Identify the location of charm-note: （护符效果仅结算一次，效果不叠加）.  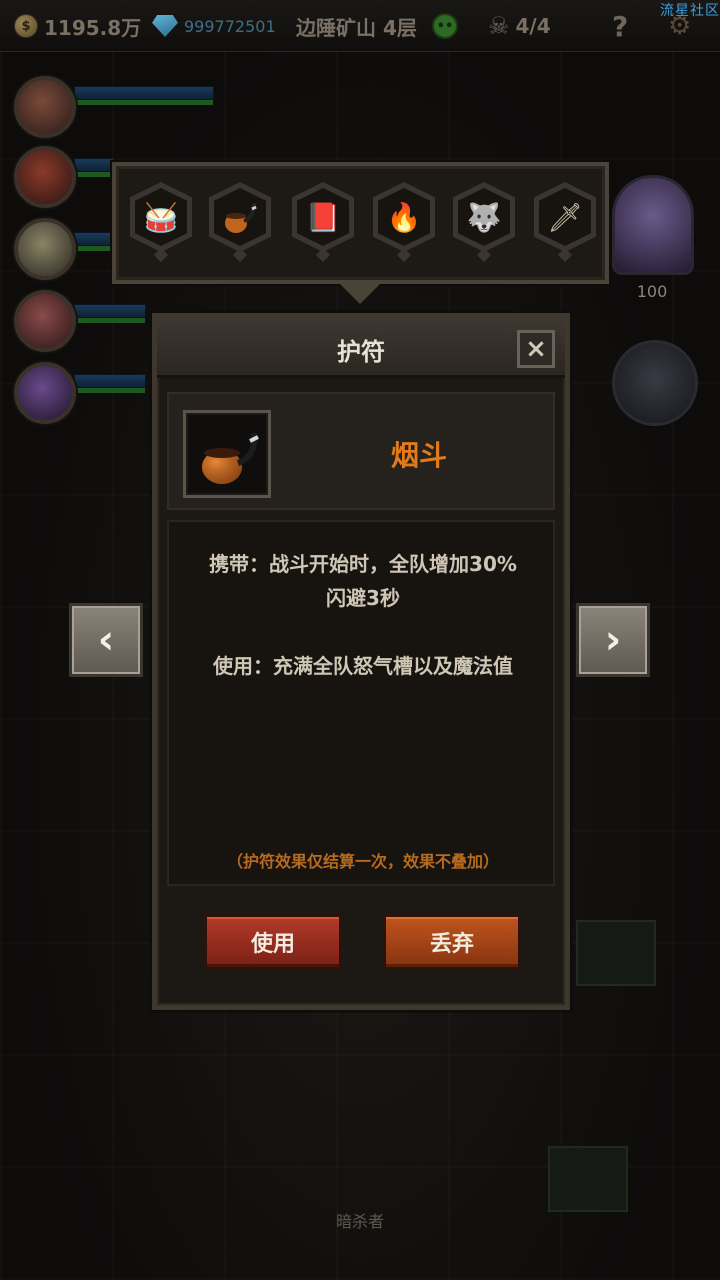
(362, 861).